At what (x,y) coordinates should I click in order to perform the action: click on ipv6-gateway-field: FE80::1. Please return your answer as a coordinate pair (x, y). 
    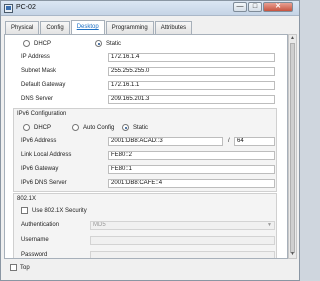
    Looking at the image, I should click on (191, 169).